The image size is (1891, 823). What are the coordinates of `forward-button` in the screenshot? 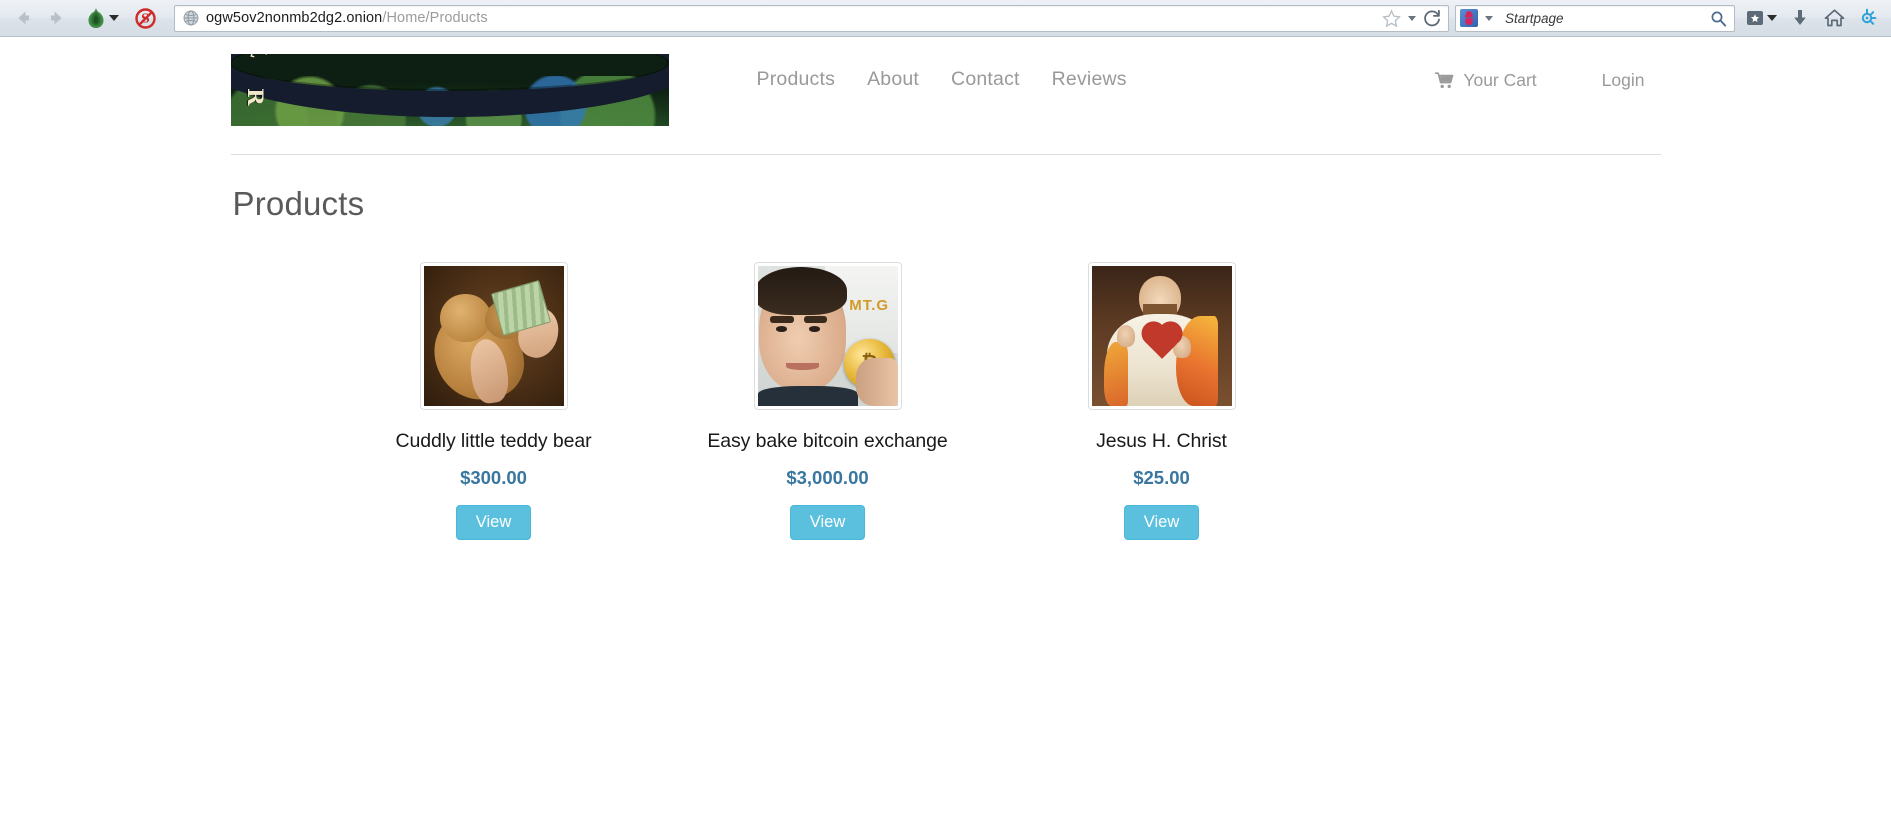 It's located at (57, 18).